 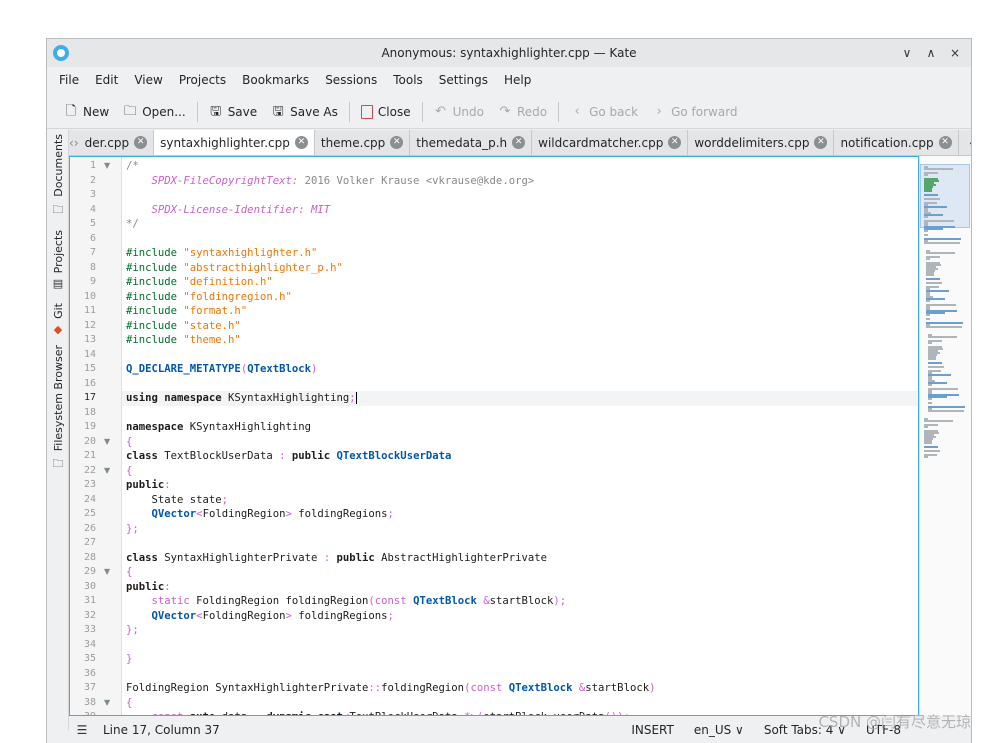 I want to click on code-line: State state;, so click(x=520, y=500).